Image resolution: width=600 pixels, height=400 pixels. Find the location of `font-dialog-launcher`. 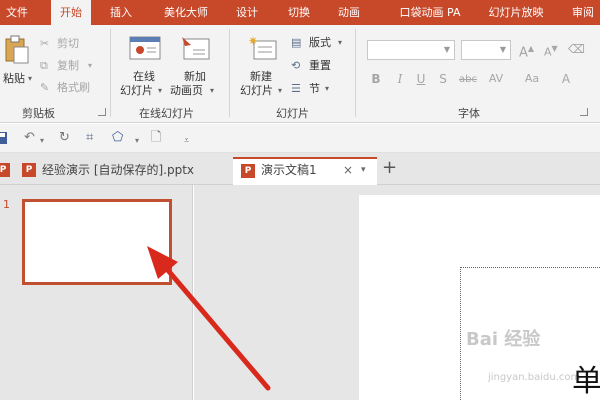

font-dialog-launcher is located at coordinates (584, 112).